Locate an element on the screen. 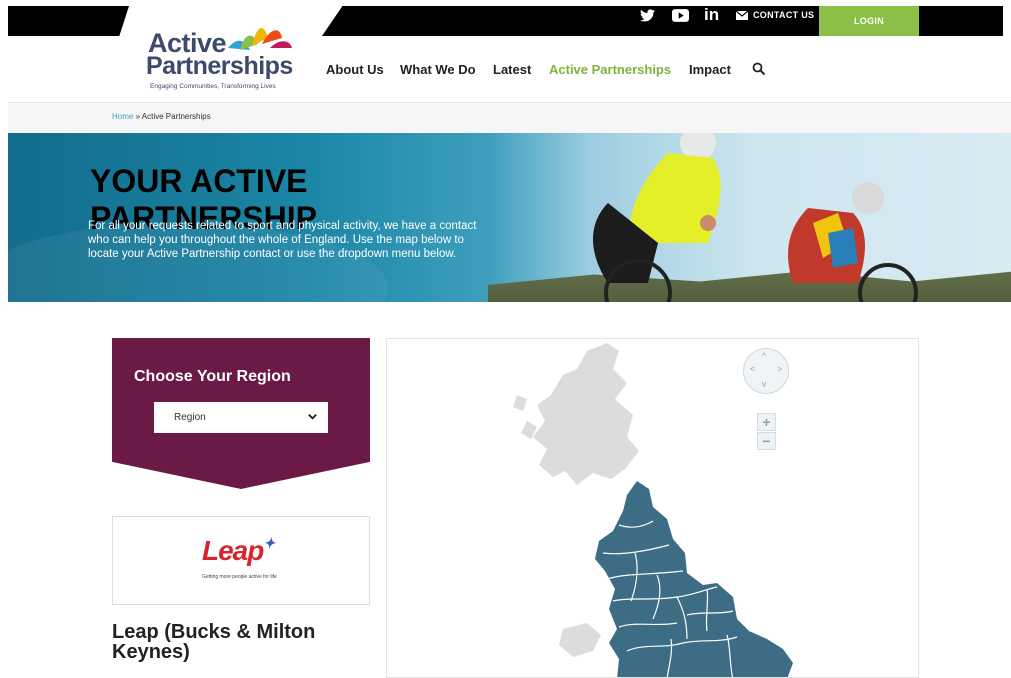  contact-us-link: CONTACT US is located at coordinates (775, 15).